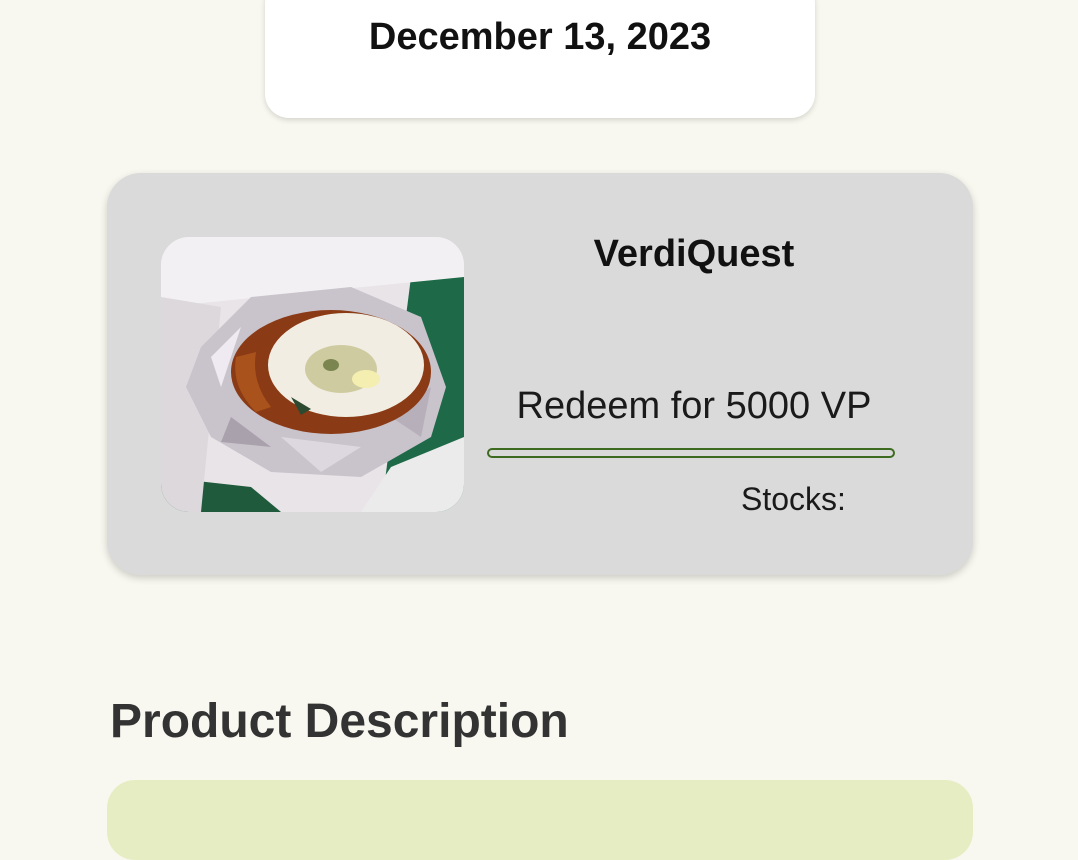  I want to click on stocks-label: Stocks:, so click(793, 499).